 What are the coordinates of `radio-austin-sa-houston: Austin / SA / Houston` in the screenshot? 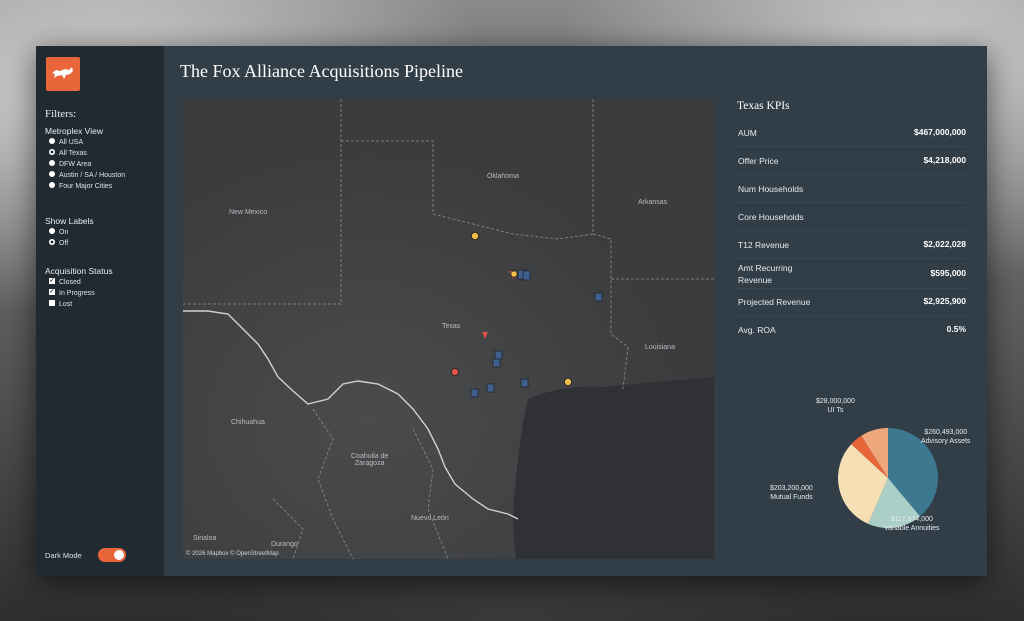 It's located at (87, 176).